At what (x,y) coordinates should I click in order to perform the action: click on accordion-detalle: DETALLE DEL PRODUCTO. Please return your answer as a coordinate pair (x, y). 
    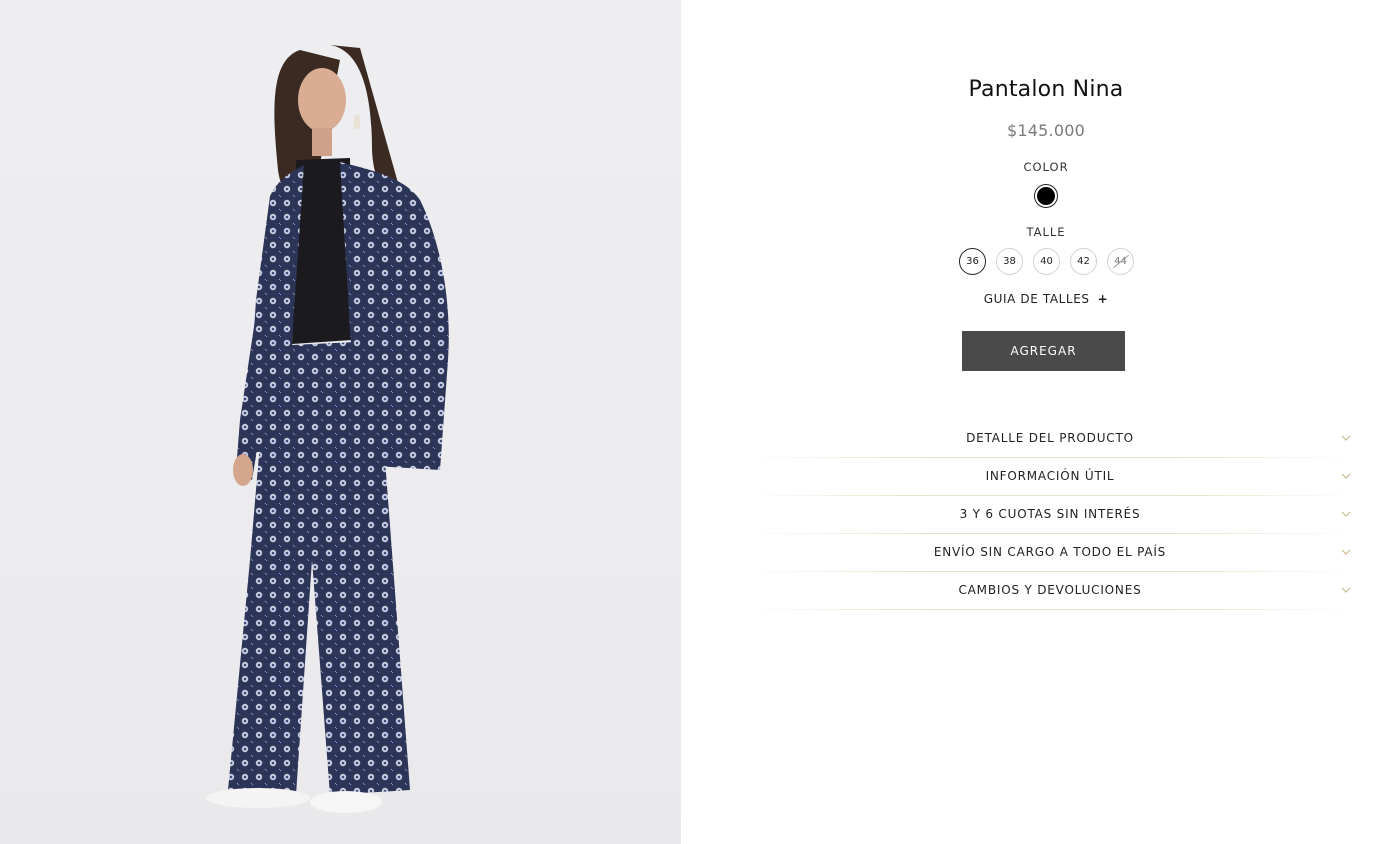
    Looking at the image, I should click on (1050, 439).